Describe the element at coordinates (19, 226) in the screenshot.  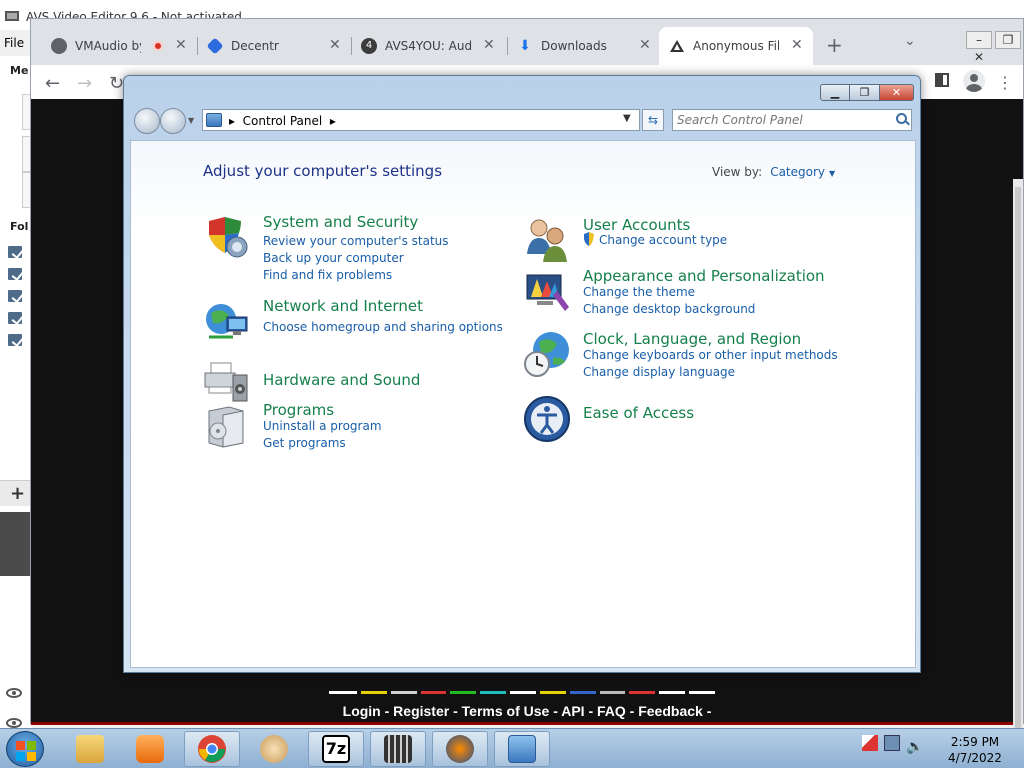
I see `avs-left-label-folders: Fol` at that location.